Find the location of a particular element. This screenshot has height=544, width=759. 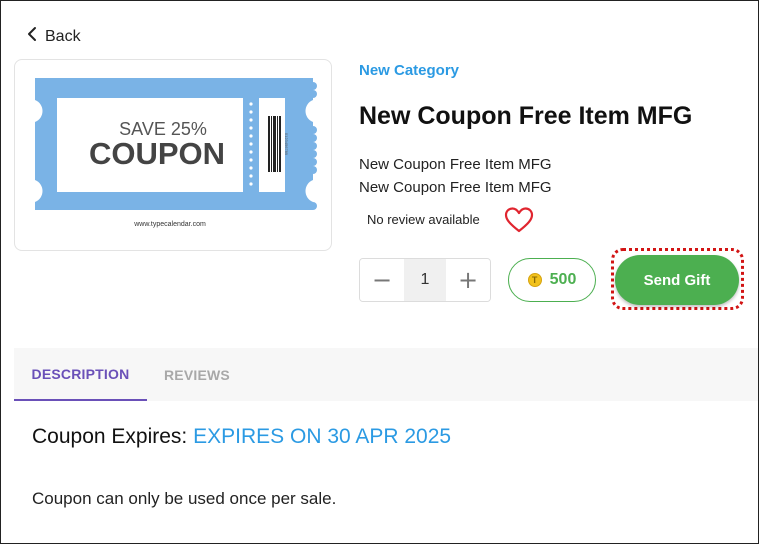

coupon-expiry: Coupon Expires: EXPIRES ON 30 APR 2025 is located at coordinates (241, 437).